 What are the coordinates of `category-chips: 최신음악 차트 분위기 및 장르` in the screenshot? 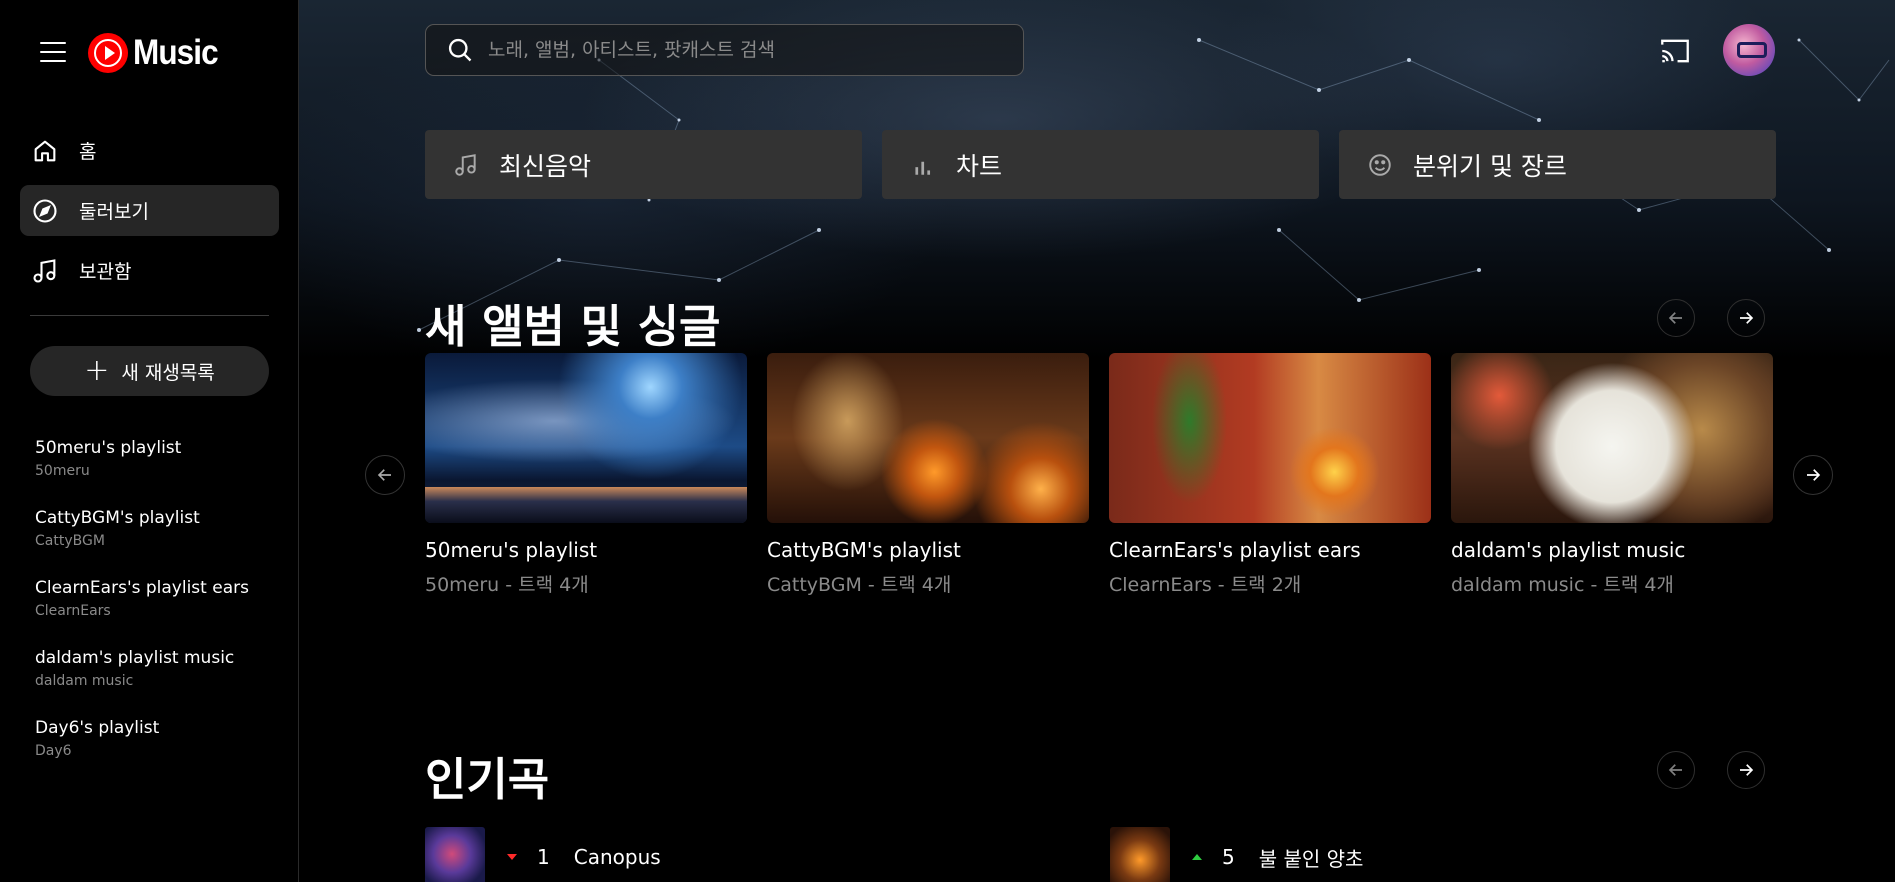 It's located at (1100, 164).